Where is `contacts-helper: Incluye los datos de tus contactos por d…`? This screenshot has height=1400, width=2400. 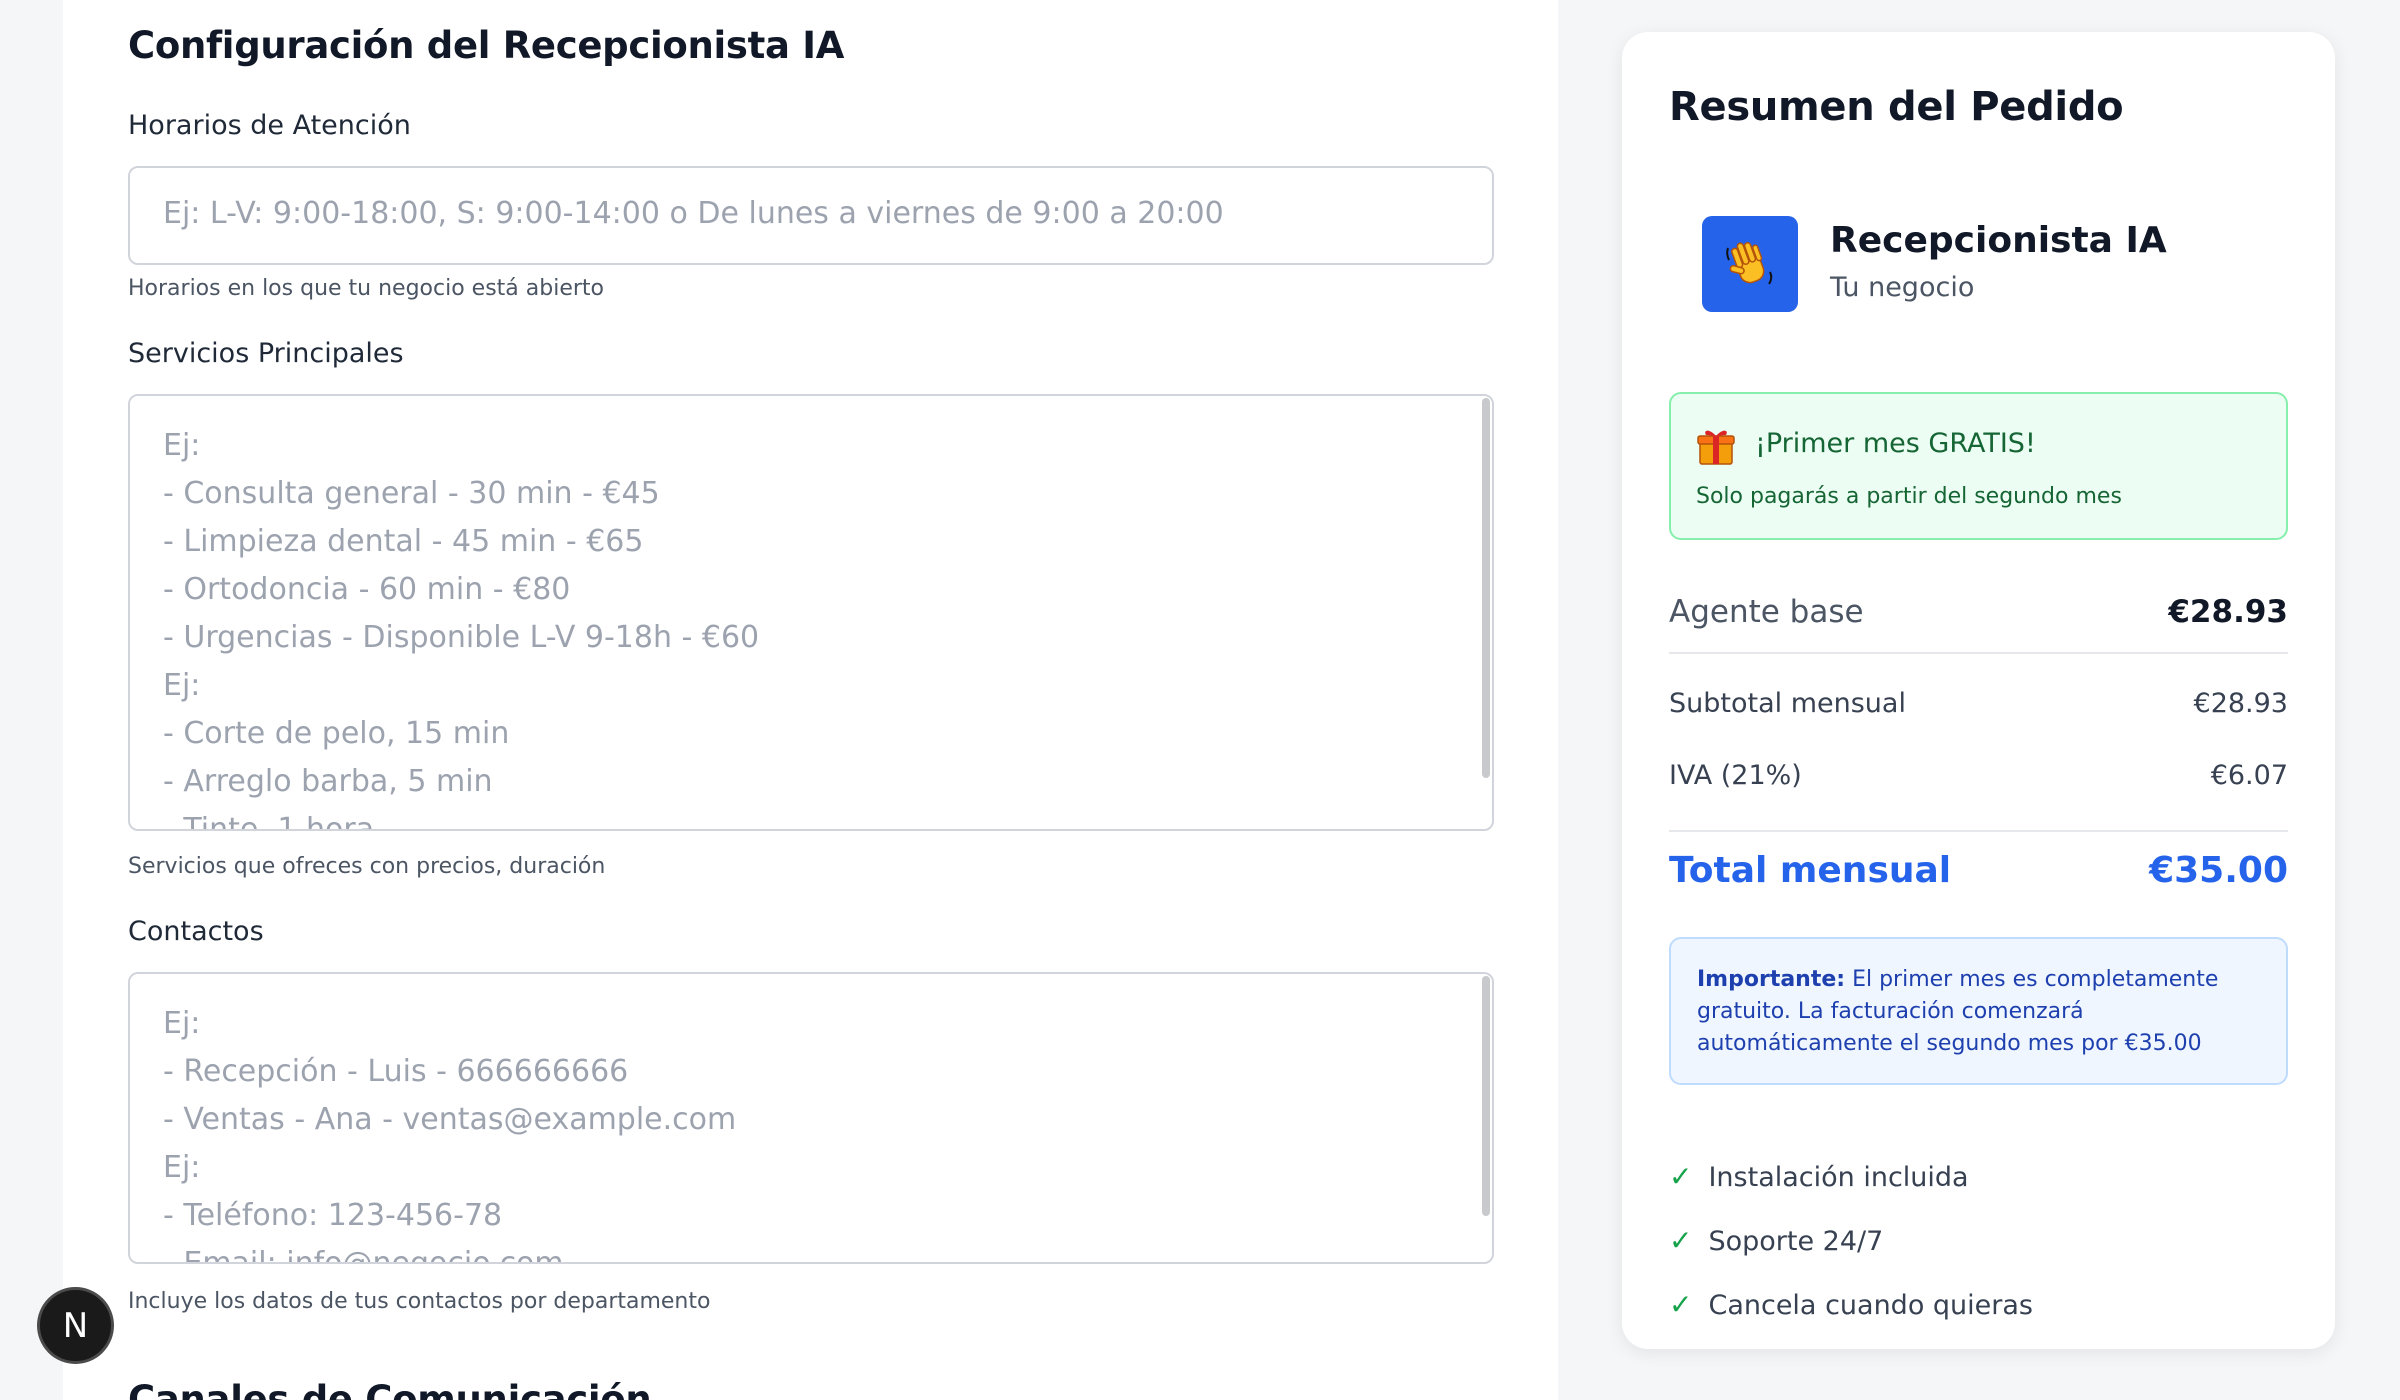
contacts-helper: Incluye los datos de tus contactos por d… is located at coordinates (419, 1301).